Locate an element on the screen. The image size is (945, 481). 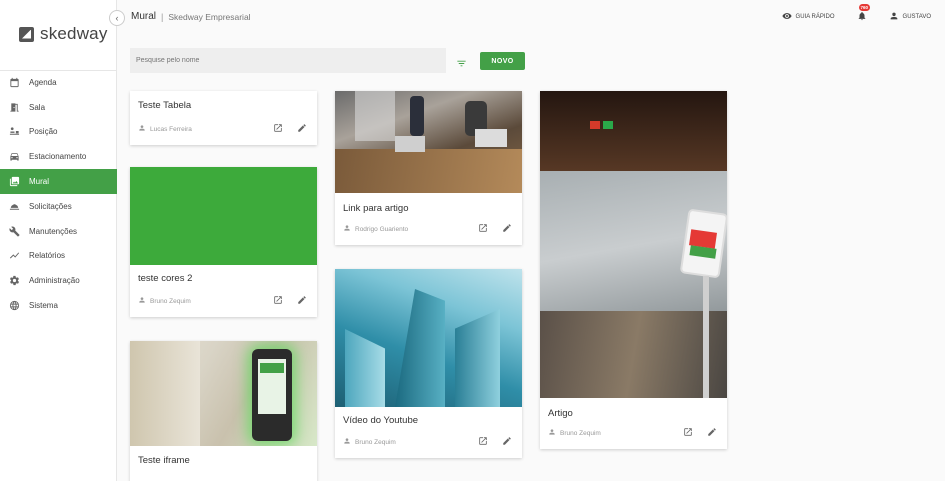
sidebar-item-sistema: Sistema is located at coordinates (58, 305).